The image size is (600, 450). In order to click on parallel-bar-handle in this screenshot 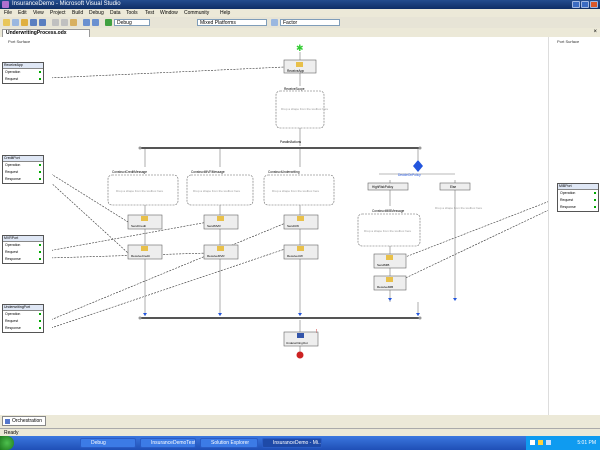, I will do `click(140, 148)`.